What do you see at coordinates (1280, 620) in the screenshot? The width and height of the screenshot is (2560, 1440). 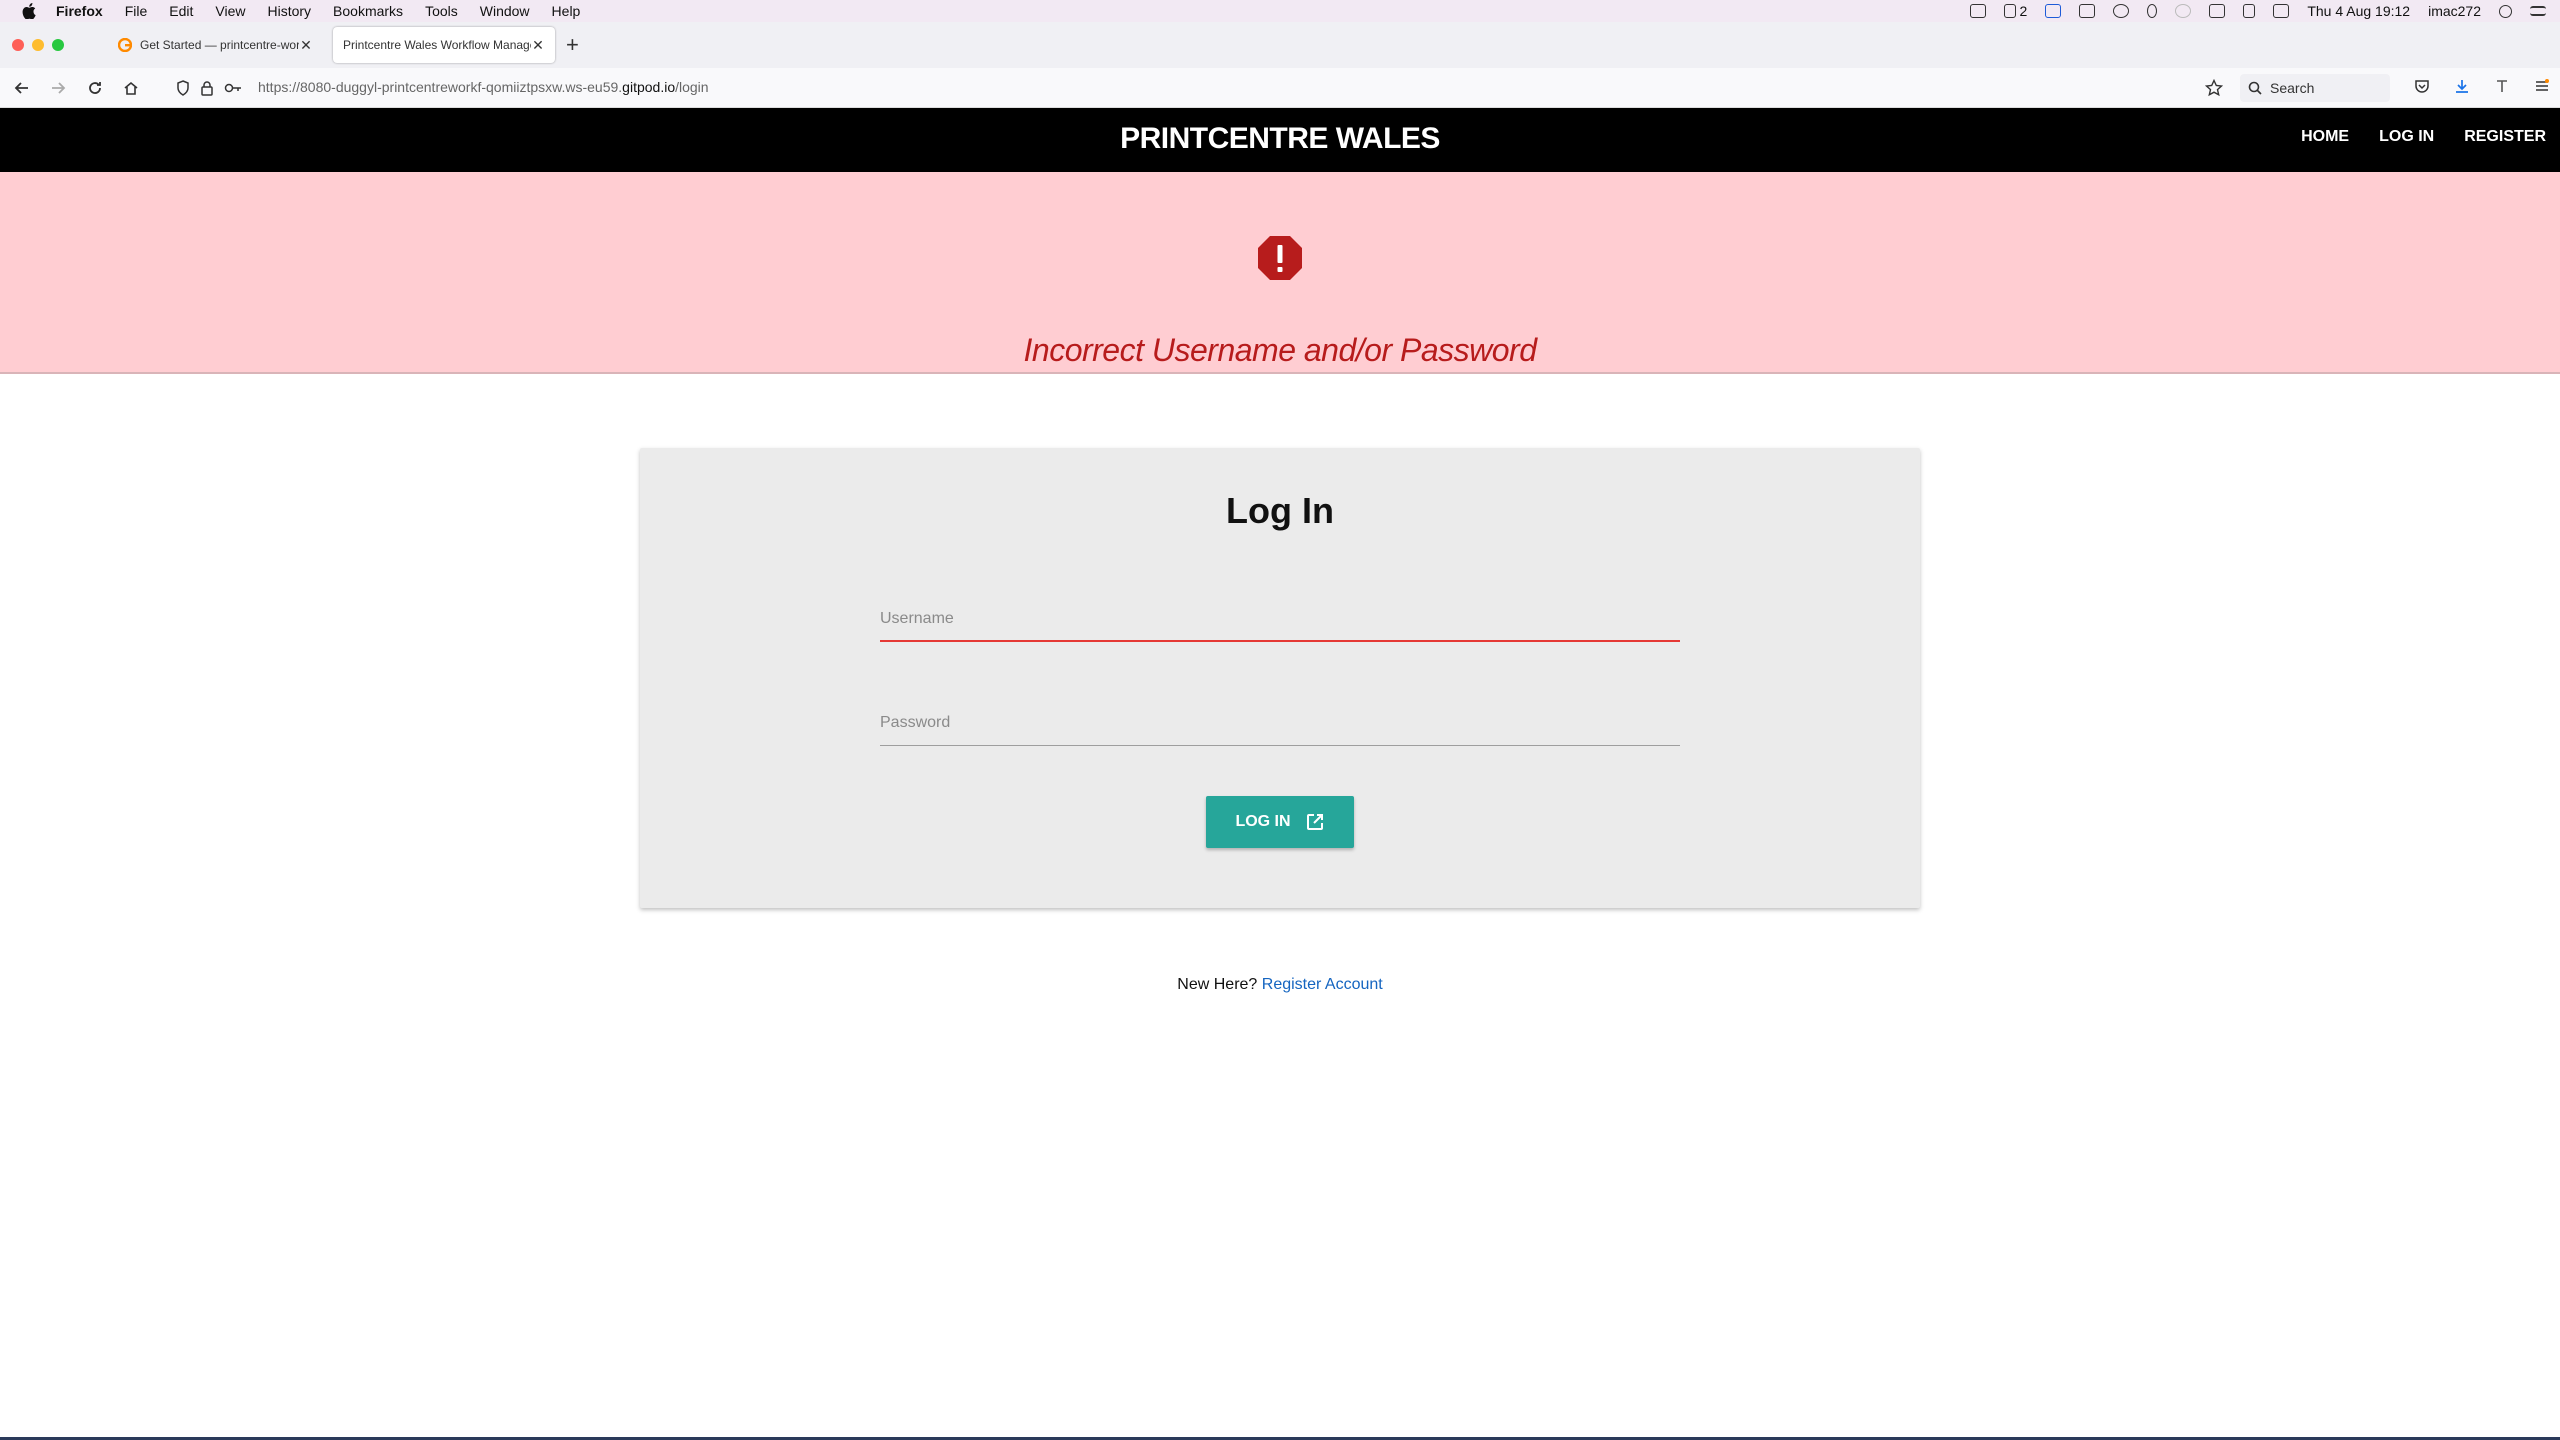 I see `username-field: Username` at bounding box center [1280, 620].